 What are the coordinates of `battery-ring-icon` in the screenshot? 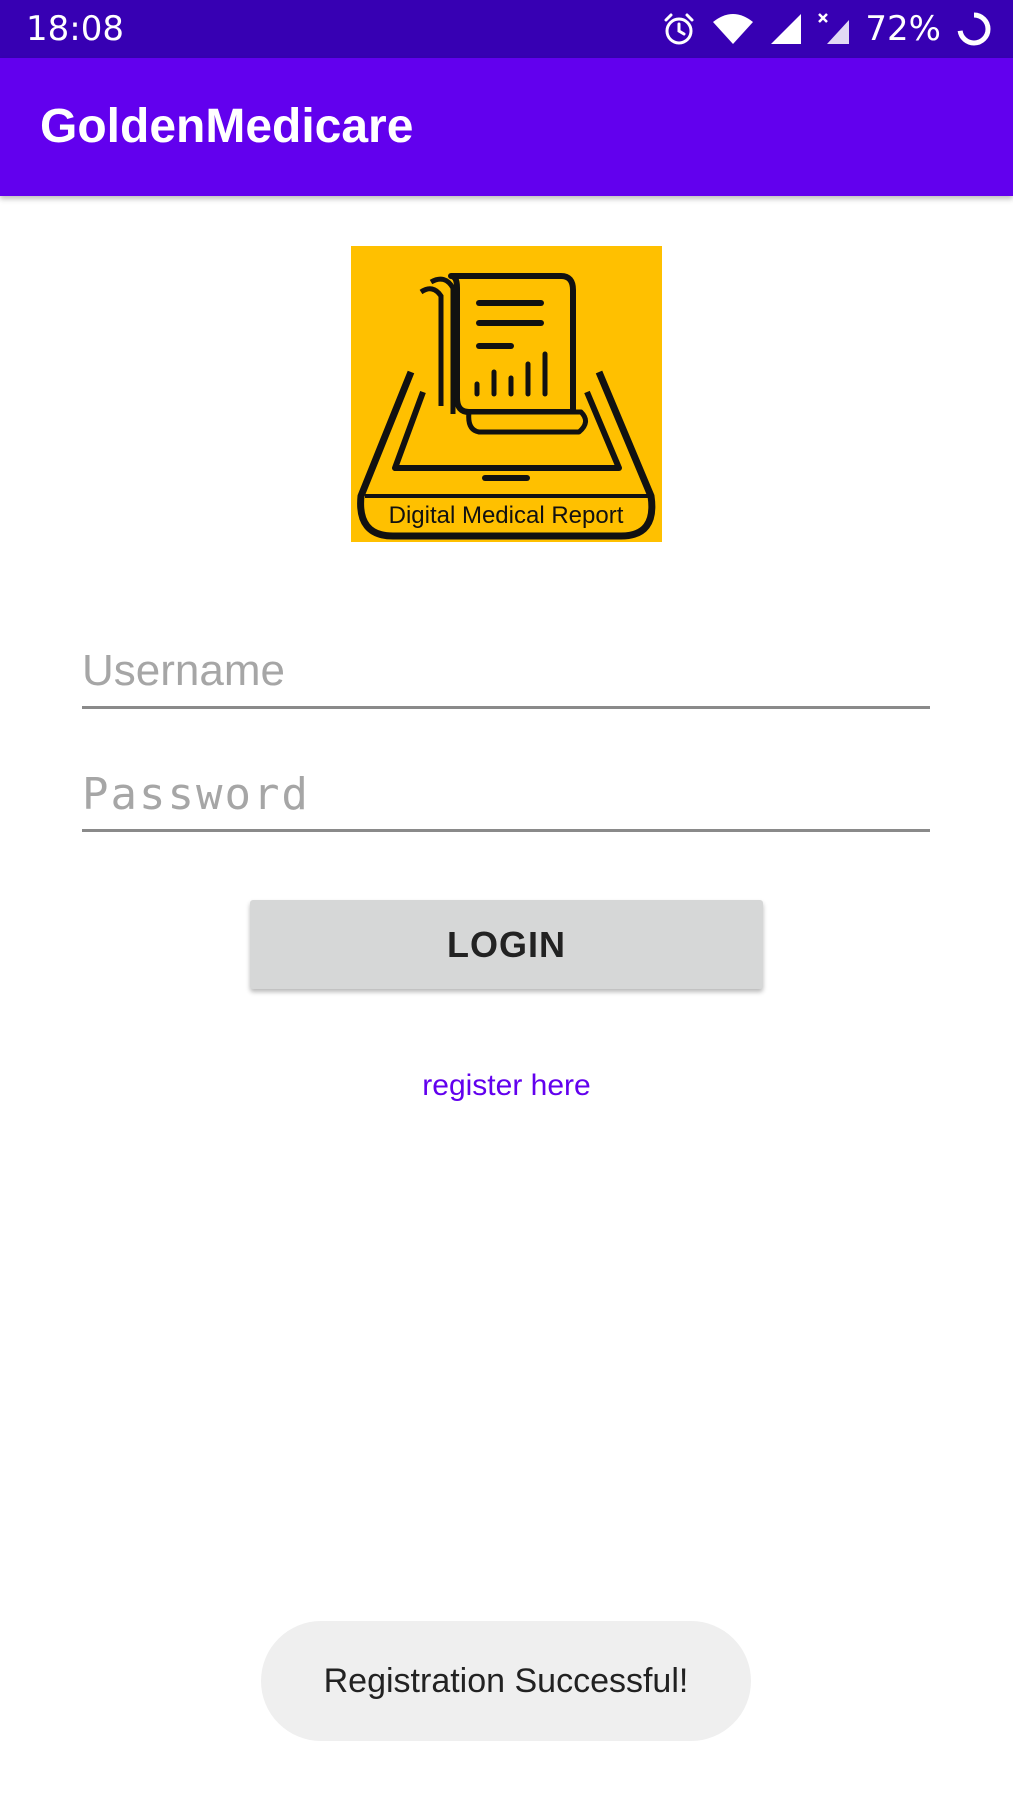 It's located at (974, 29).